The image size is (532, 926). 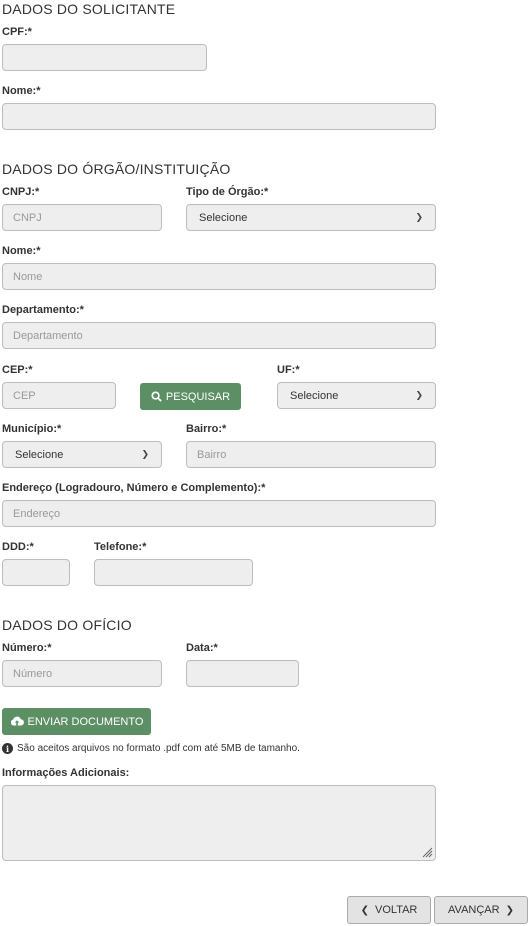 What do you see at coordinates (474, 910) in the screenshot?
I see `avancar-label: AVANÇAR` at bounding box center [474, 910].